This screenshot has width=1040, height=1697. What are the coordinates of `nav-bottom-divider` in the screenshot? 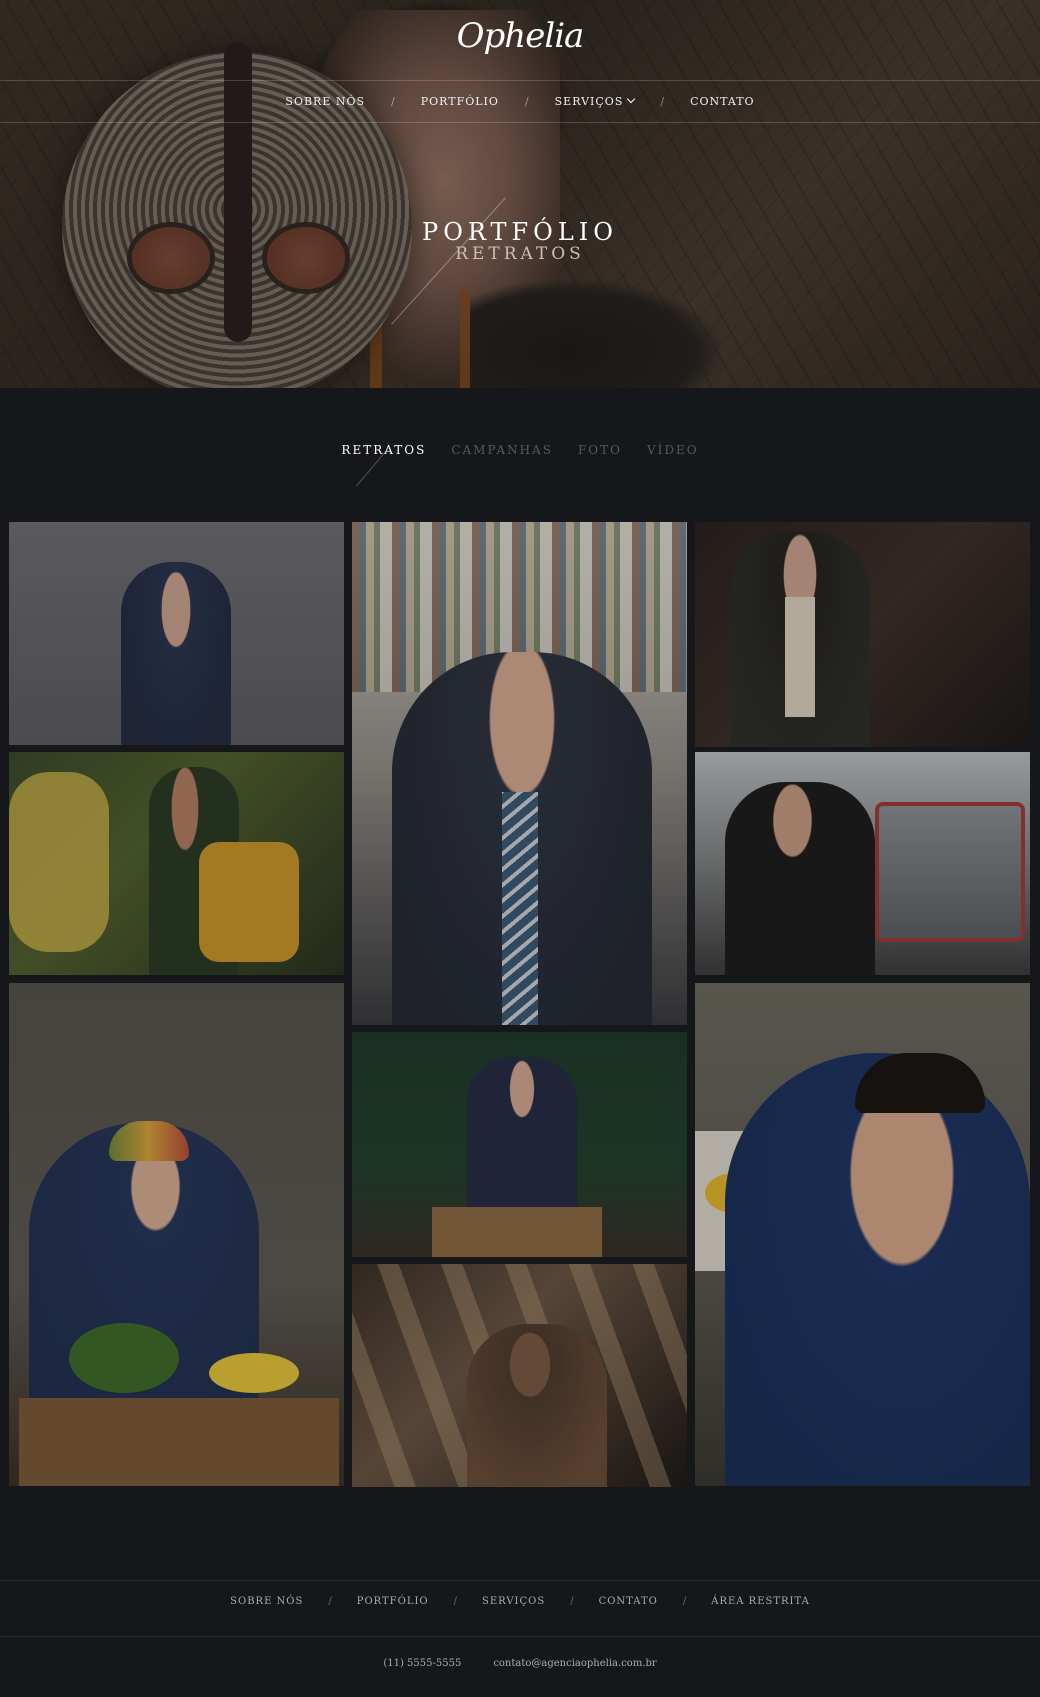 It's located at (520, 122).